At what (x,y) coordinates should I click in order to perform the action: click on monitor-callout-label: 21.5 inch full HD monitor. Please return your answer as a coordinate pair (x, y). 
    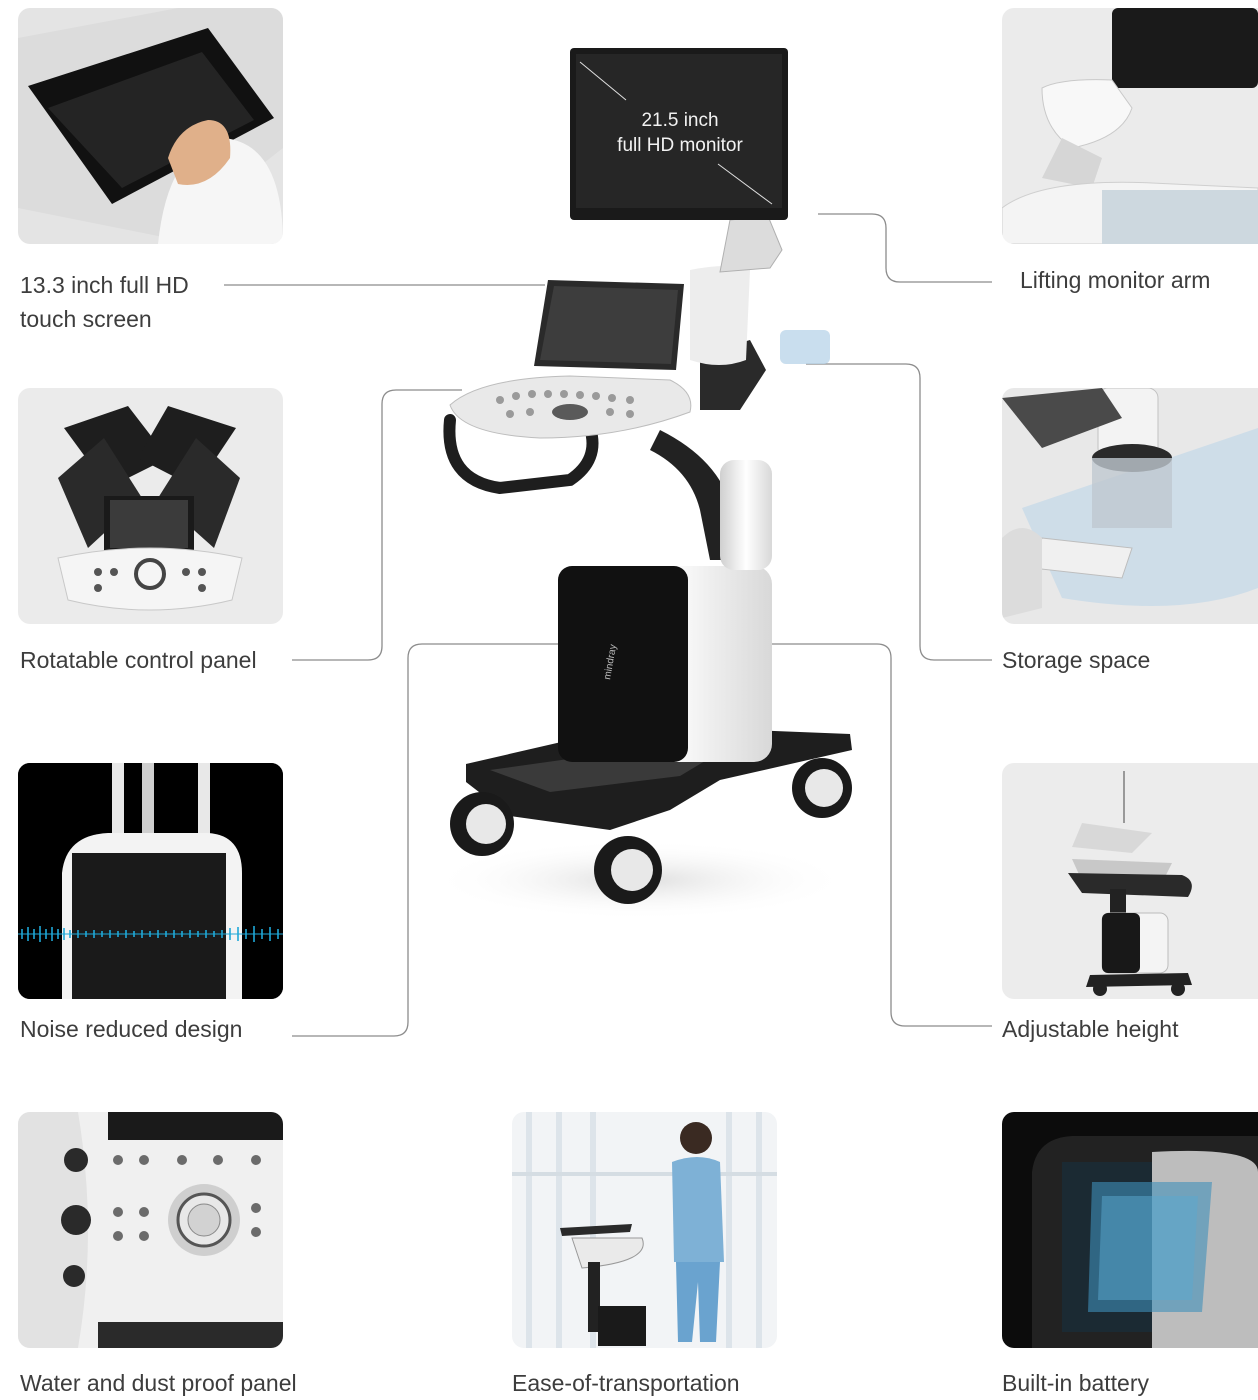
    Looking at the image, I should click on (680, 133).